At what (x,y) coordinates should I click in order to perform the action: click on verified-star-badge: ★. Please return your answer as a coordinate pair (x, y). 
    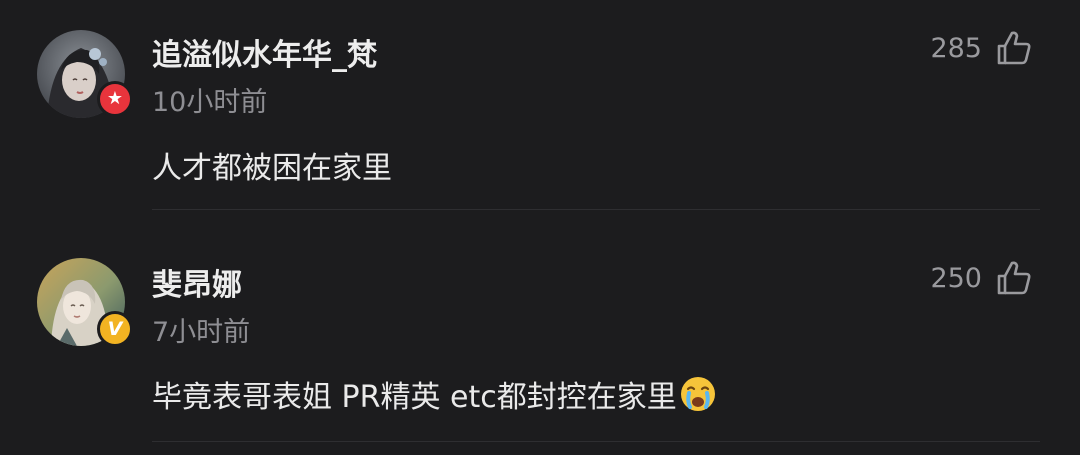
    Looking at the image, I should click on (115, 99).